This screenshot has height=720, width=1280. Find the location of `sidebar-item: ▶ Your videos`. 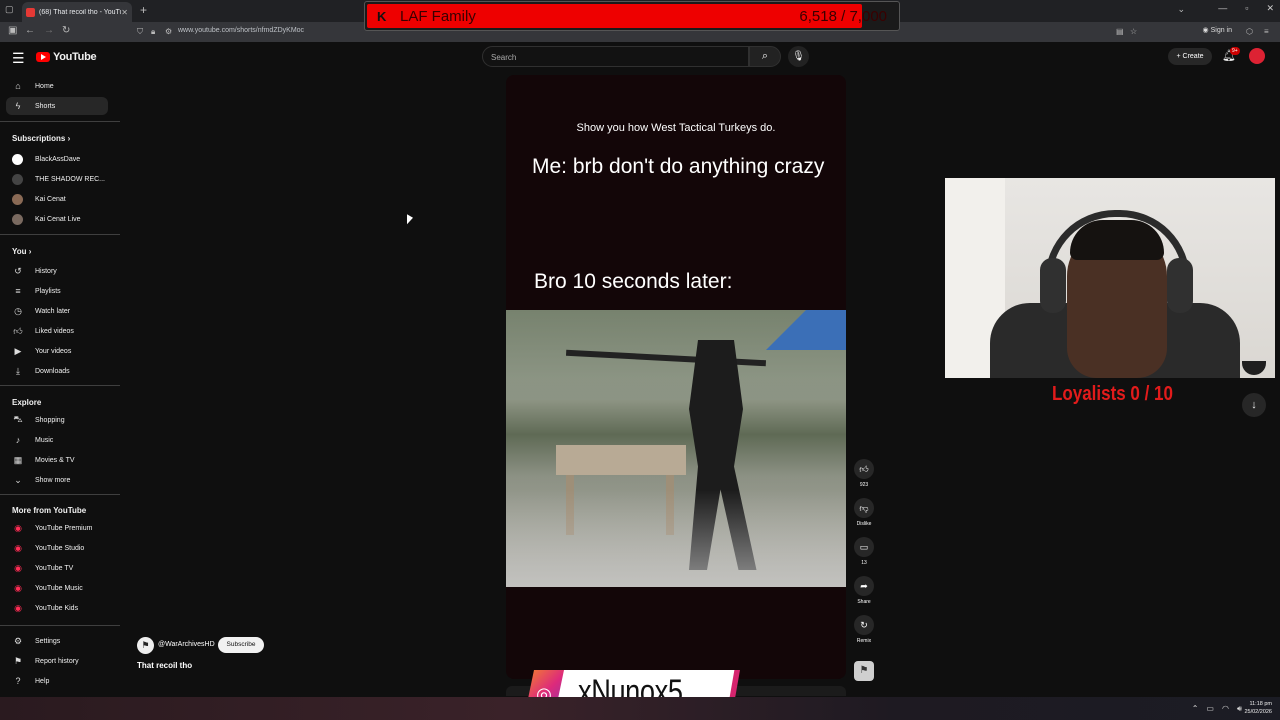

sidebar-item: ▶ Your videos is located at coordinates (57, 351).